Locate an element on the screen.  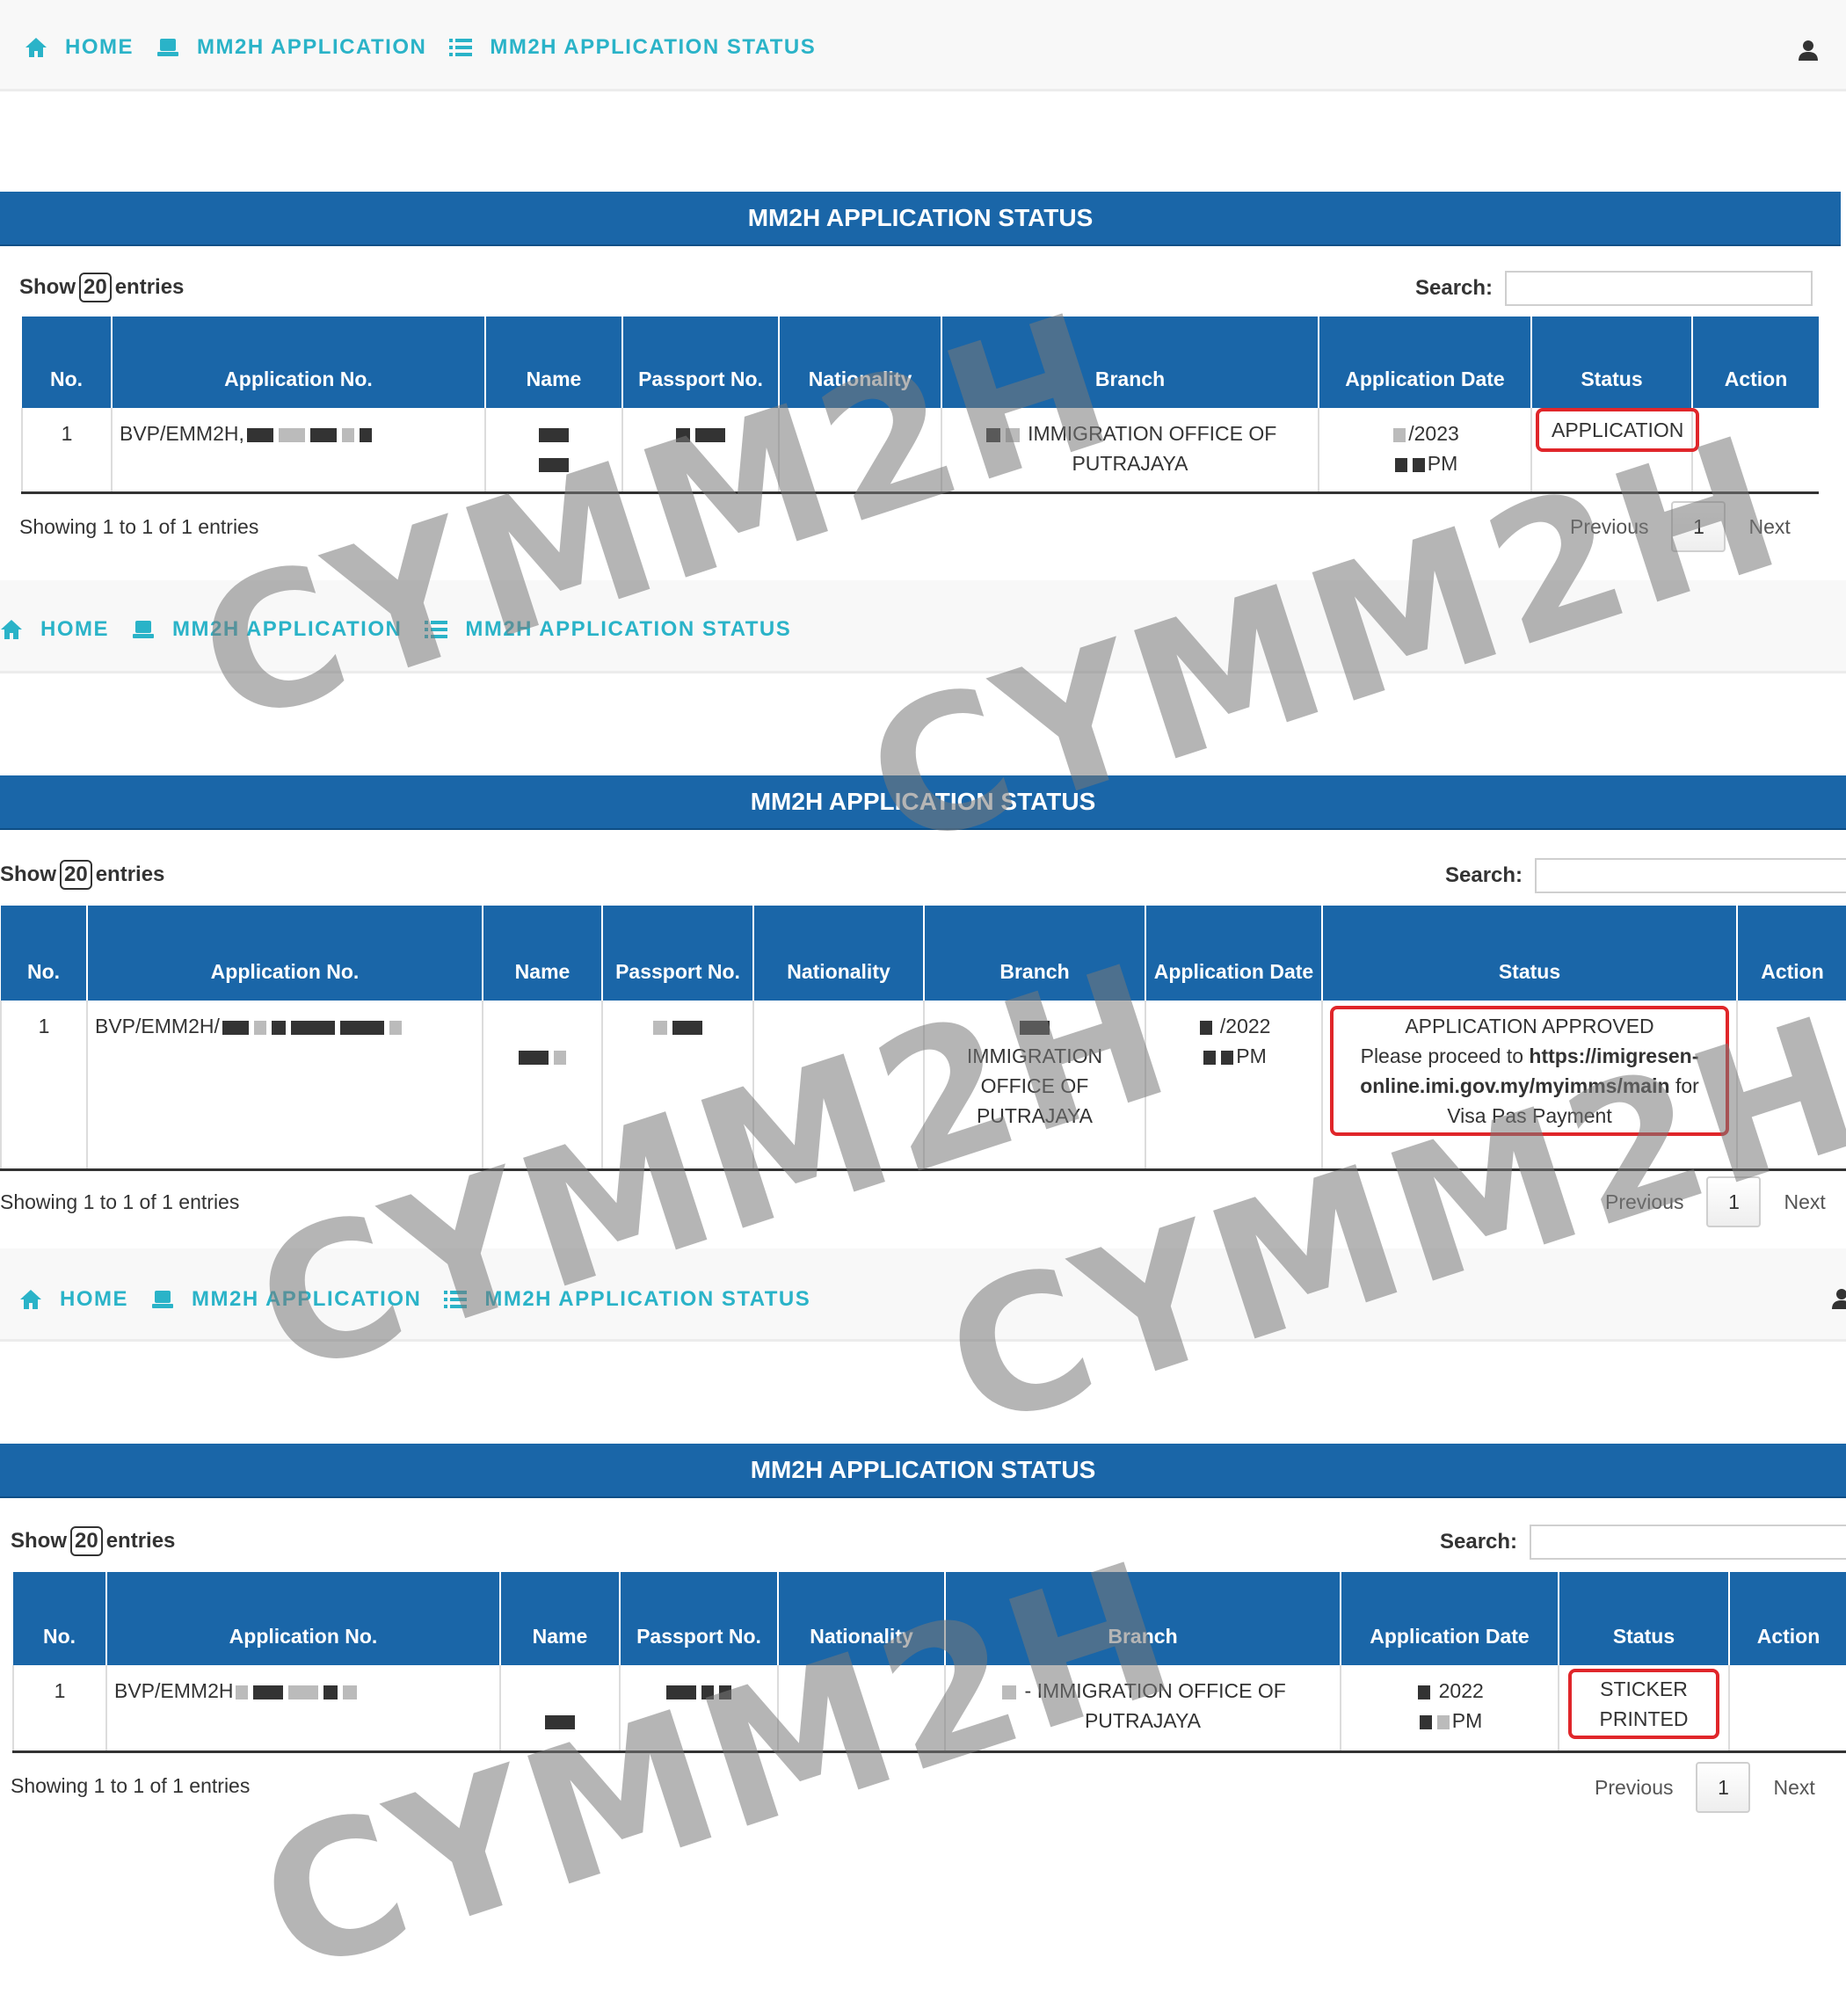
panel-1-showing: Showing 1 to 1 of 1 entries is located at coordinates (139, 526).